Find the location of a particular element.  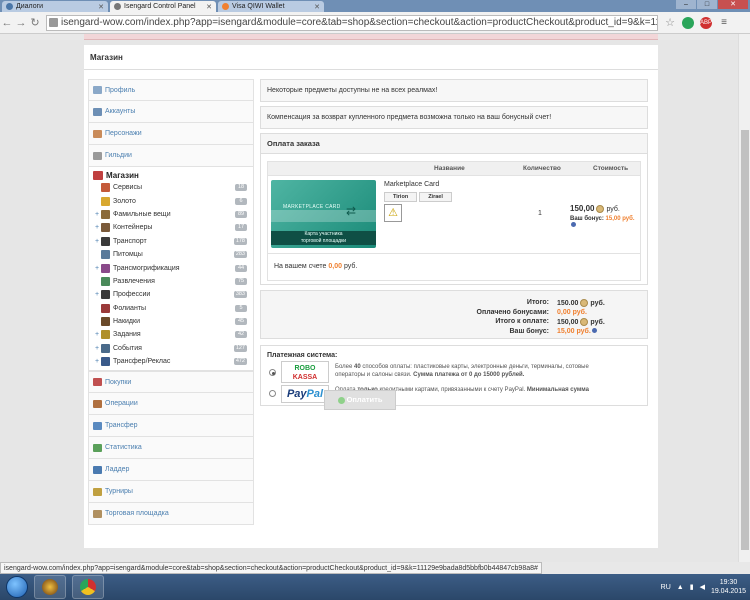

sidebar-item-marketplace: Торговая площадка is located at coordinates (171, 514).